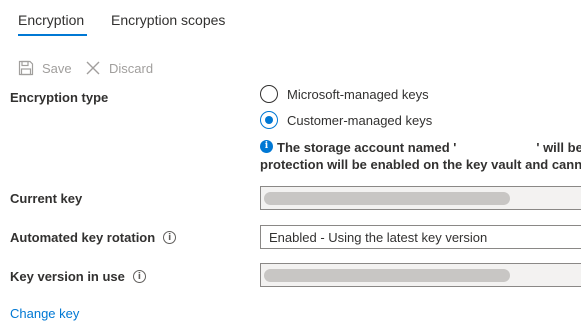  I want to click on save-button: Save, so click(44, 68).